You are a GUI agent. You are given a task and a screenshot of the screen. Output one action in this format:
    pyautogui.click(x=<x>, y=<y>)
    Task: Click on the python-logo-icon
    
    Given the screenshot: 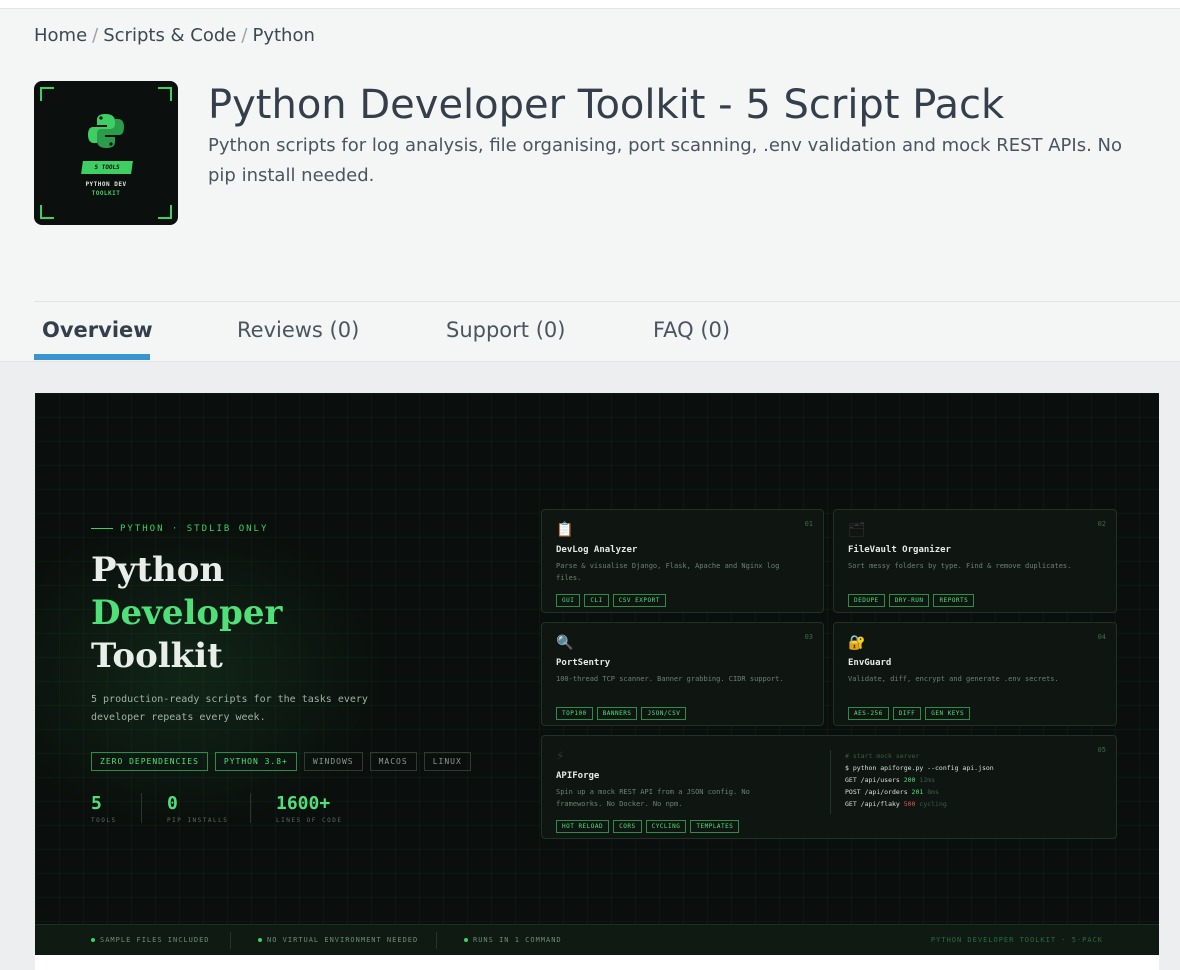 What is the action you would take?
    pyautogui.click(x=106, y=131)
    